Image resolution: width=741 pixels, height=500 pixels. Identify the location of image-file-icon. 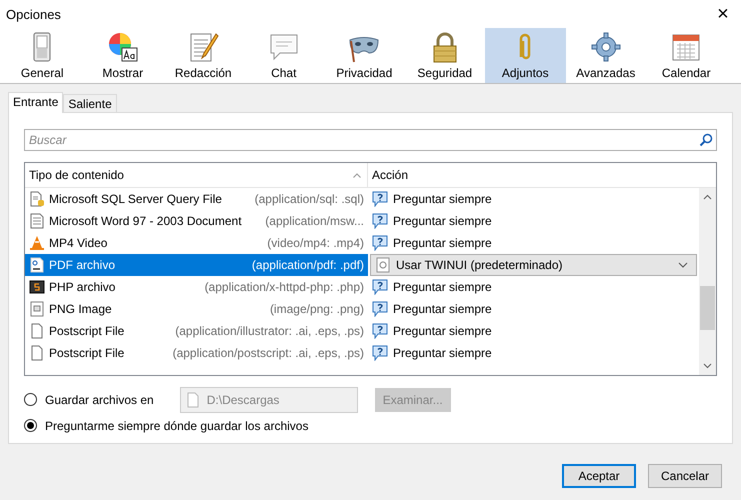
(37, 309).